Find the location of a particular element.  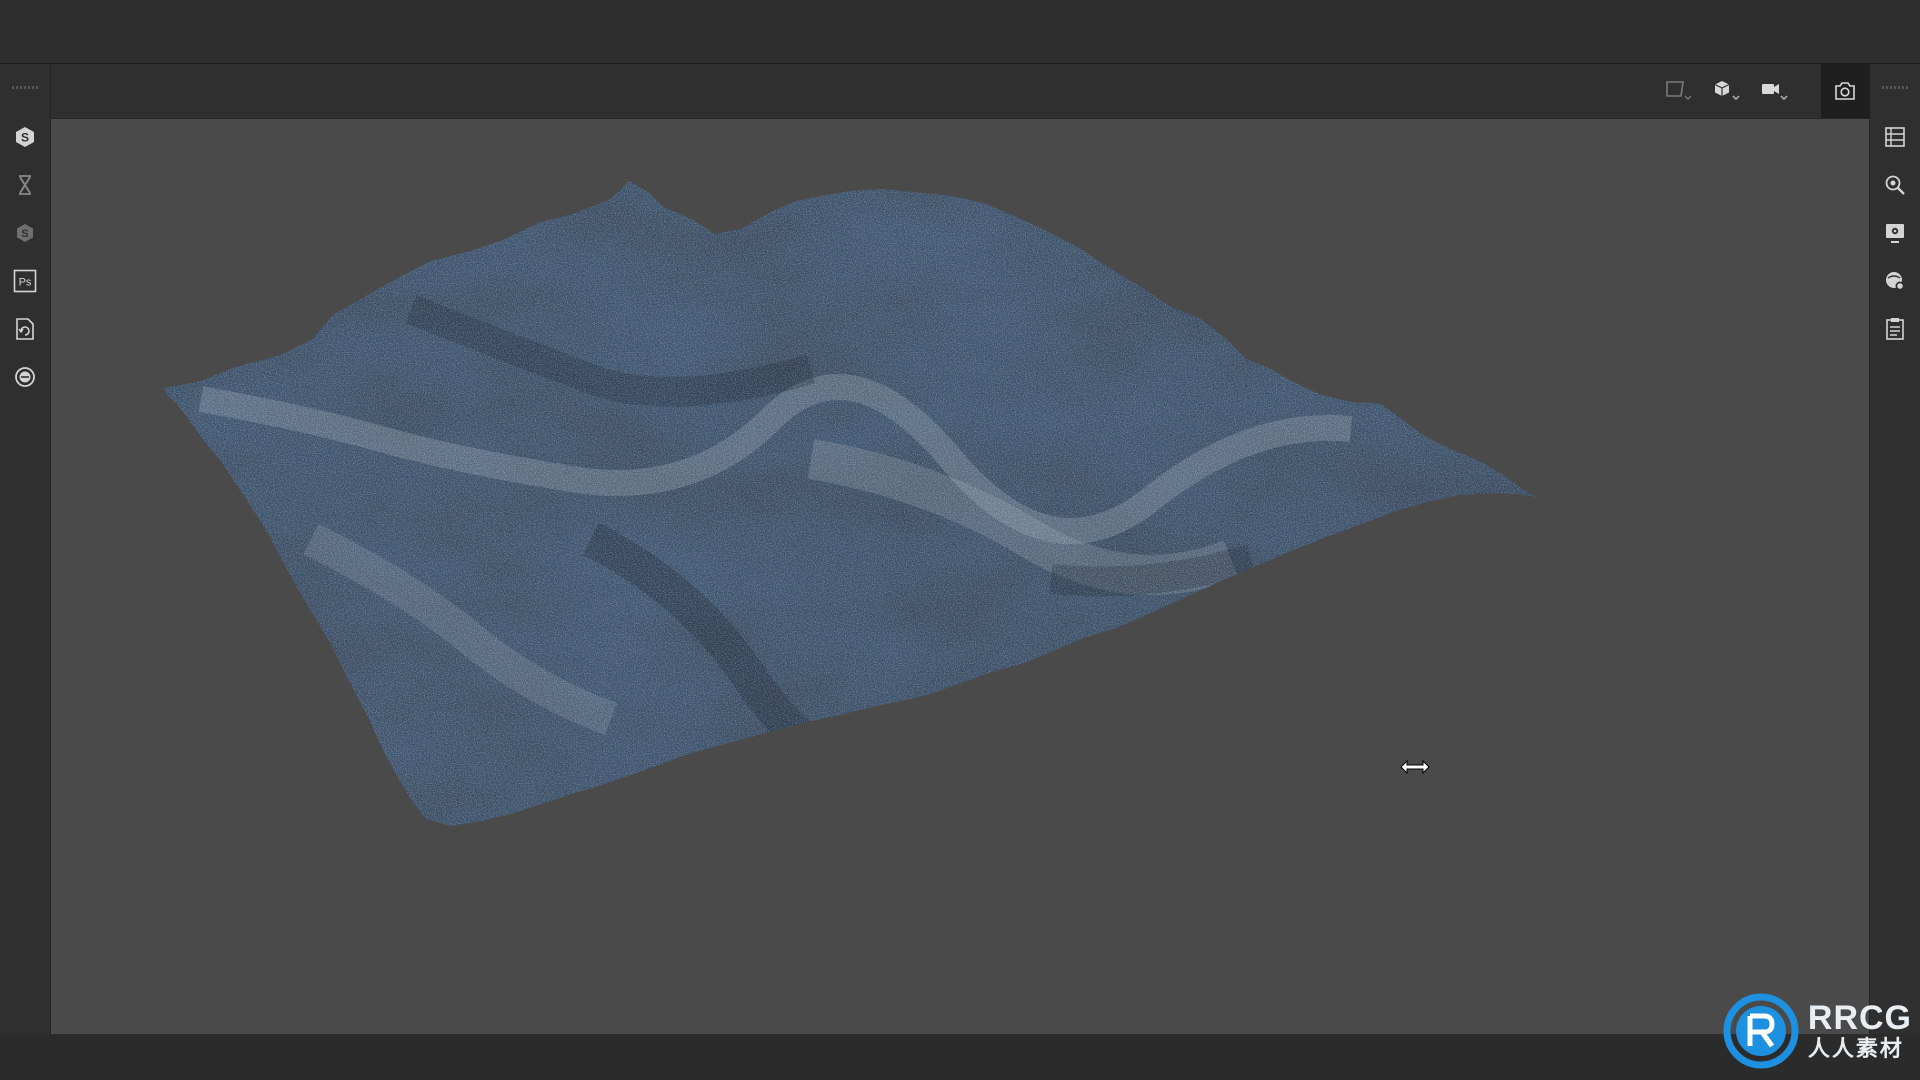

substance-dim-button: S is located at coordinates (25, 233).